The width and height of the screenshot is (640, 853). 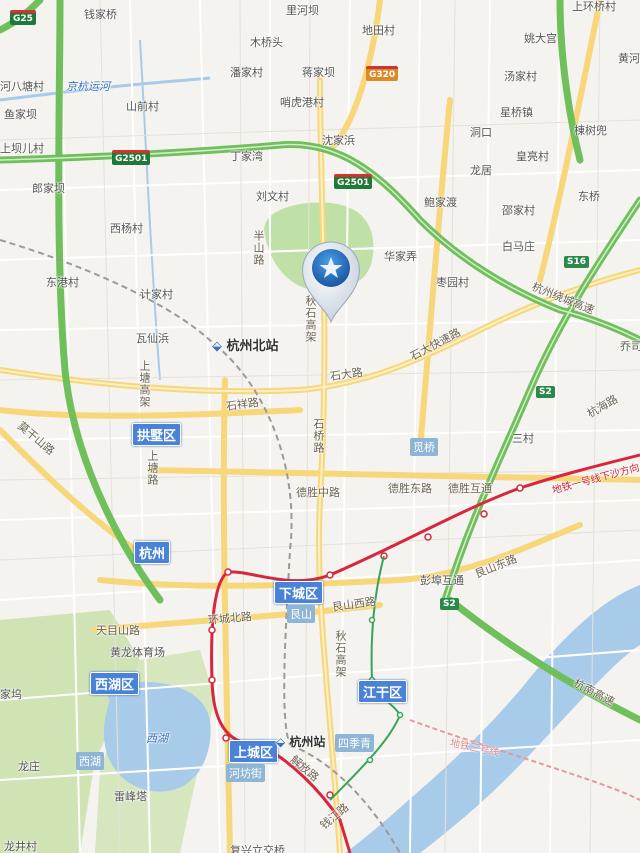 I want to click on place-label: 哨虎港村, so click(x=302, y=102).